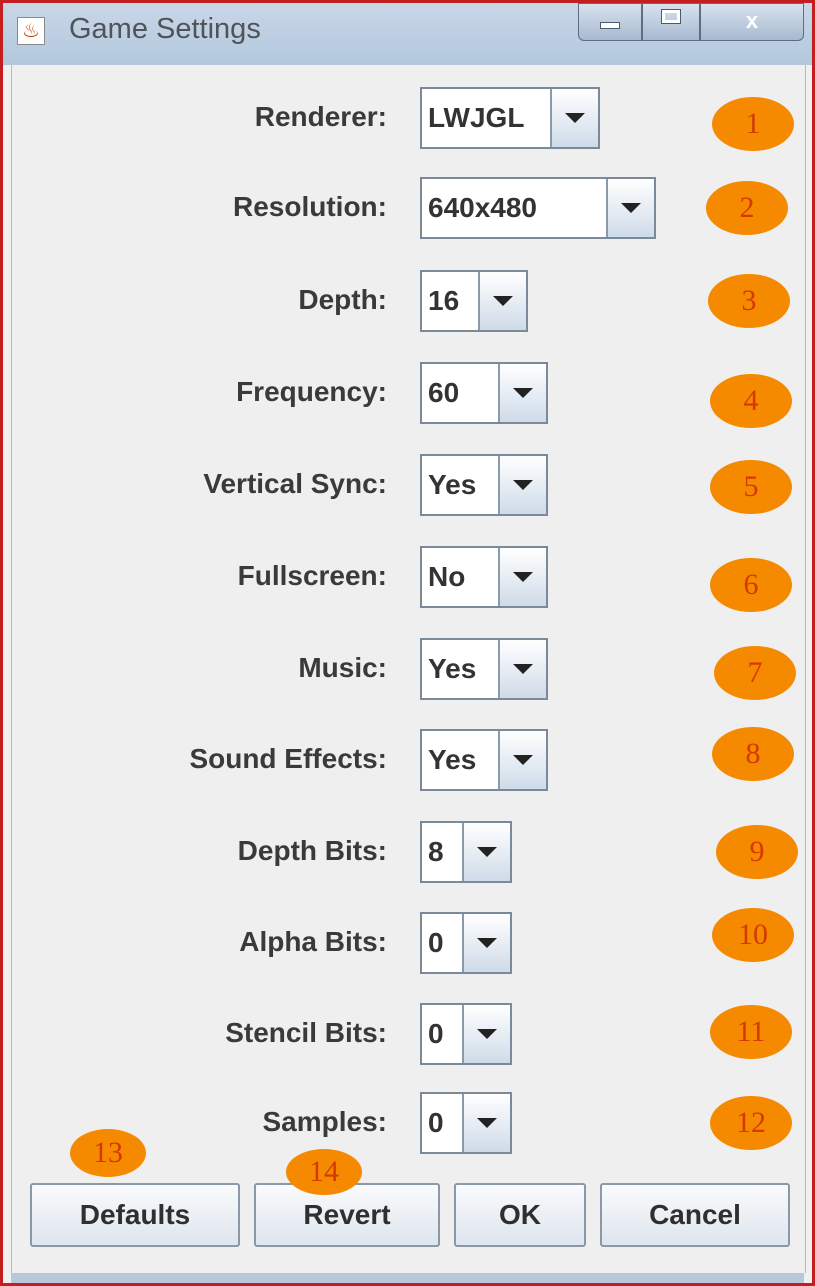 The width and height of the screenshot is (815, 1286). I want to click on setting-row-stencil-bits: Stencil Bits: 0 11, so click(408, 1035).